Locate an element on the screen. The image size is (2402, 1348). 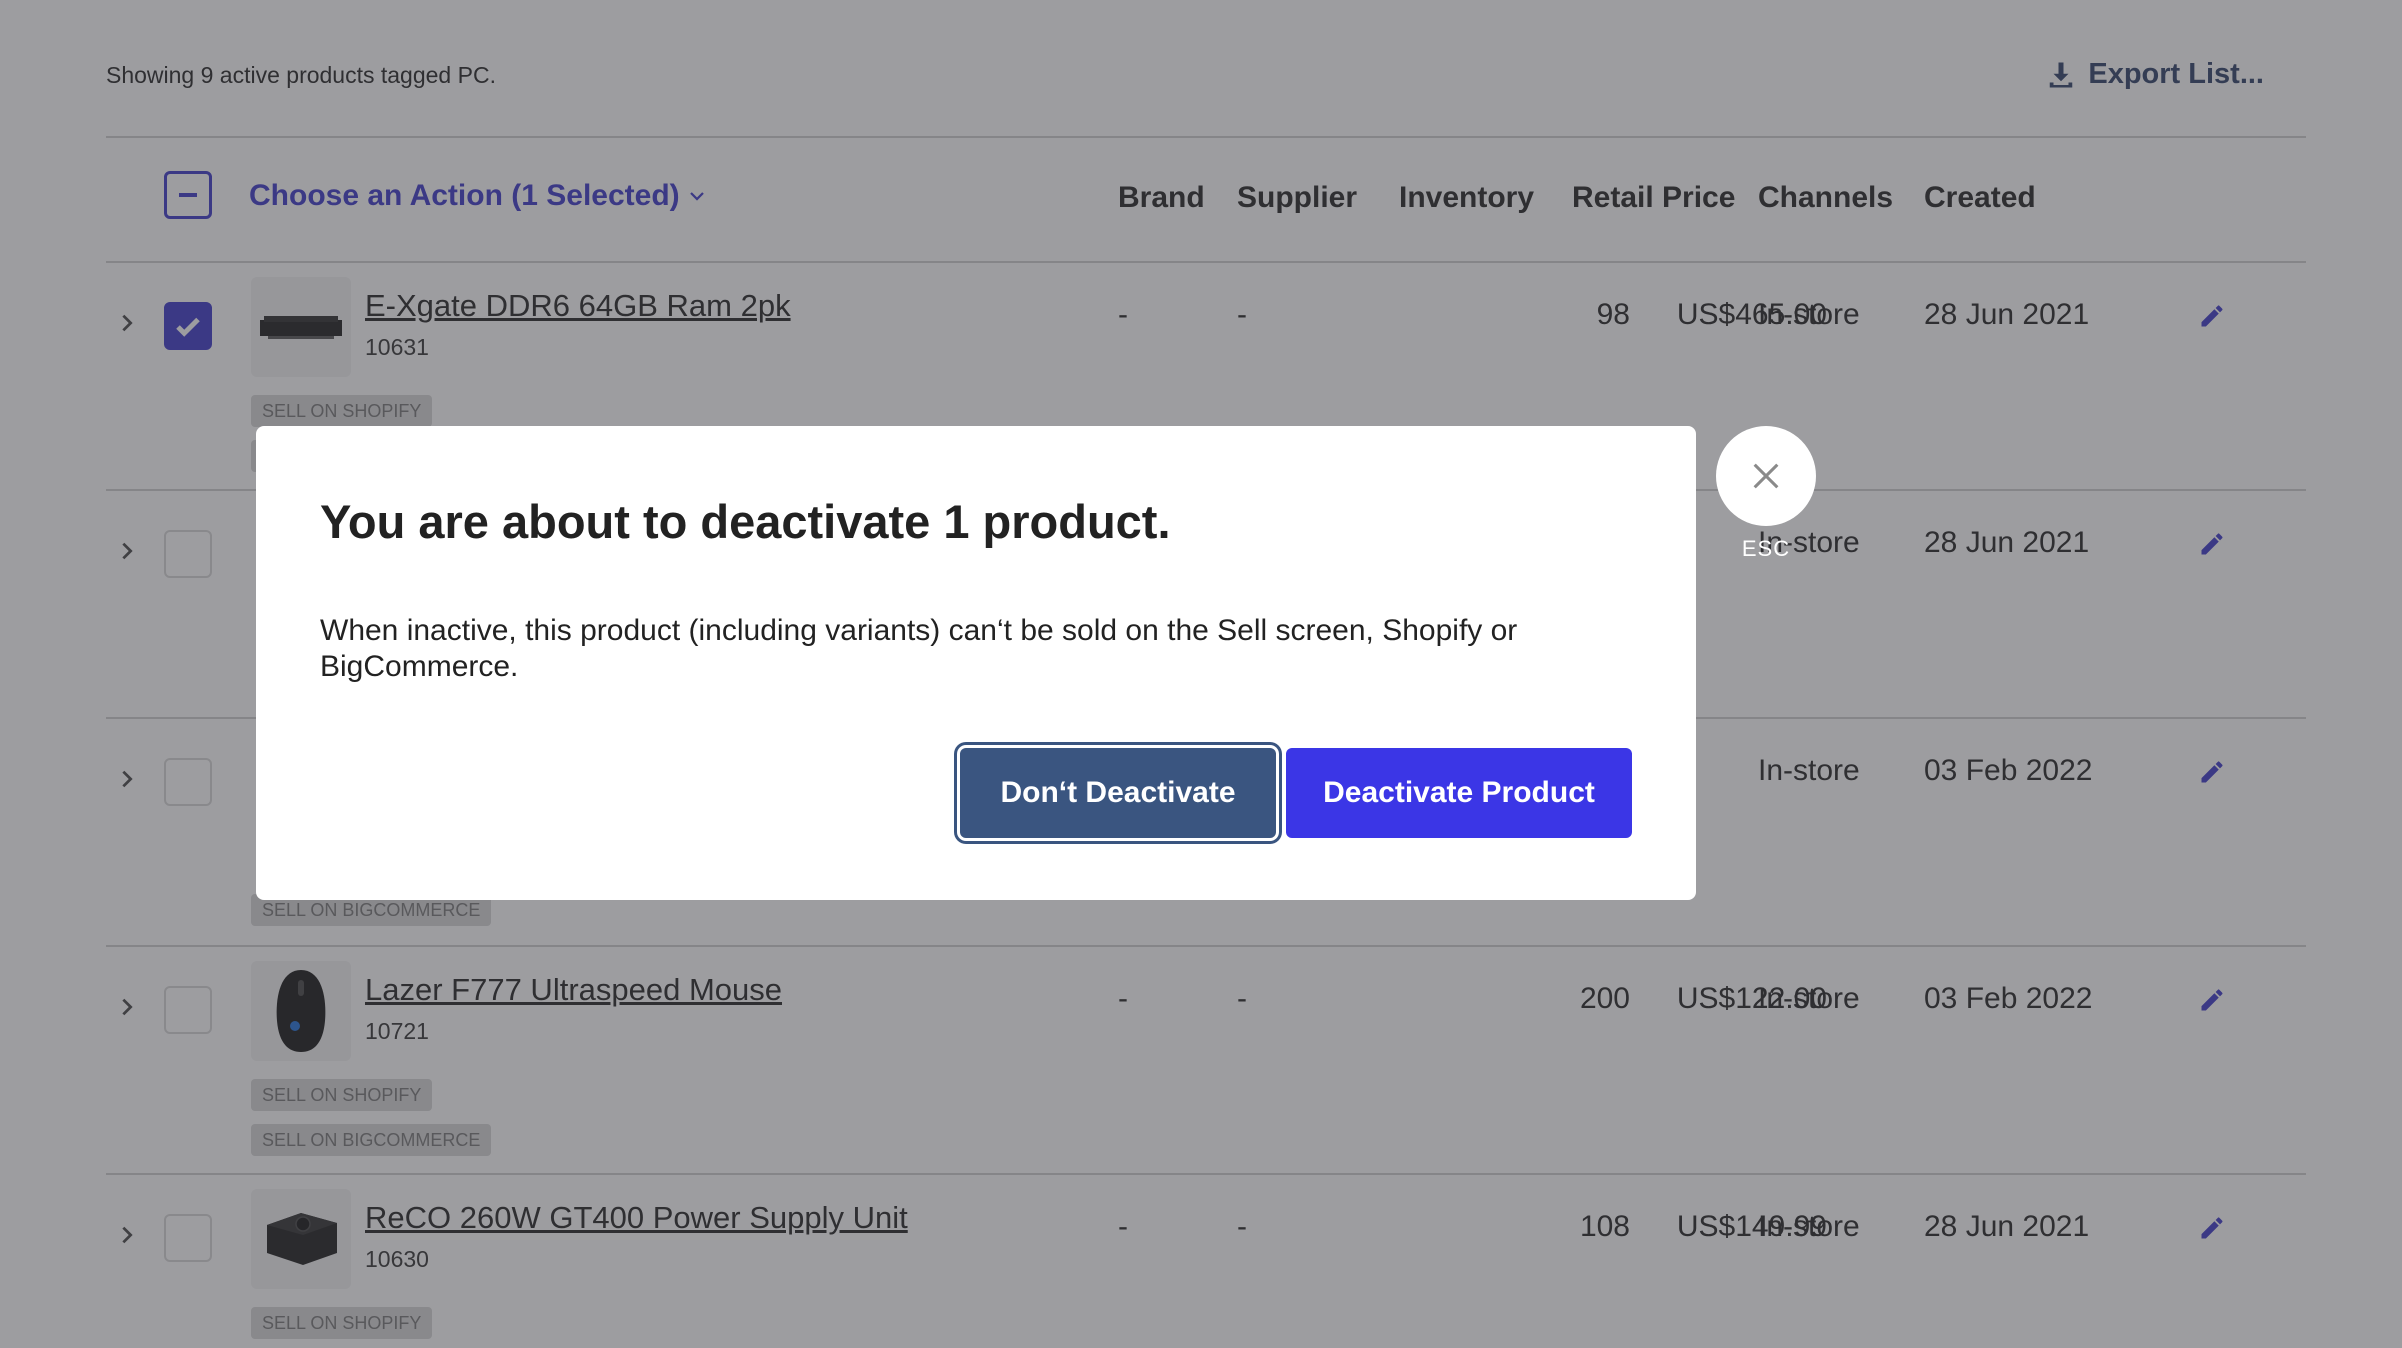
deactivate-product-button: Deactivate Product is located at coordinates (1459, 793).